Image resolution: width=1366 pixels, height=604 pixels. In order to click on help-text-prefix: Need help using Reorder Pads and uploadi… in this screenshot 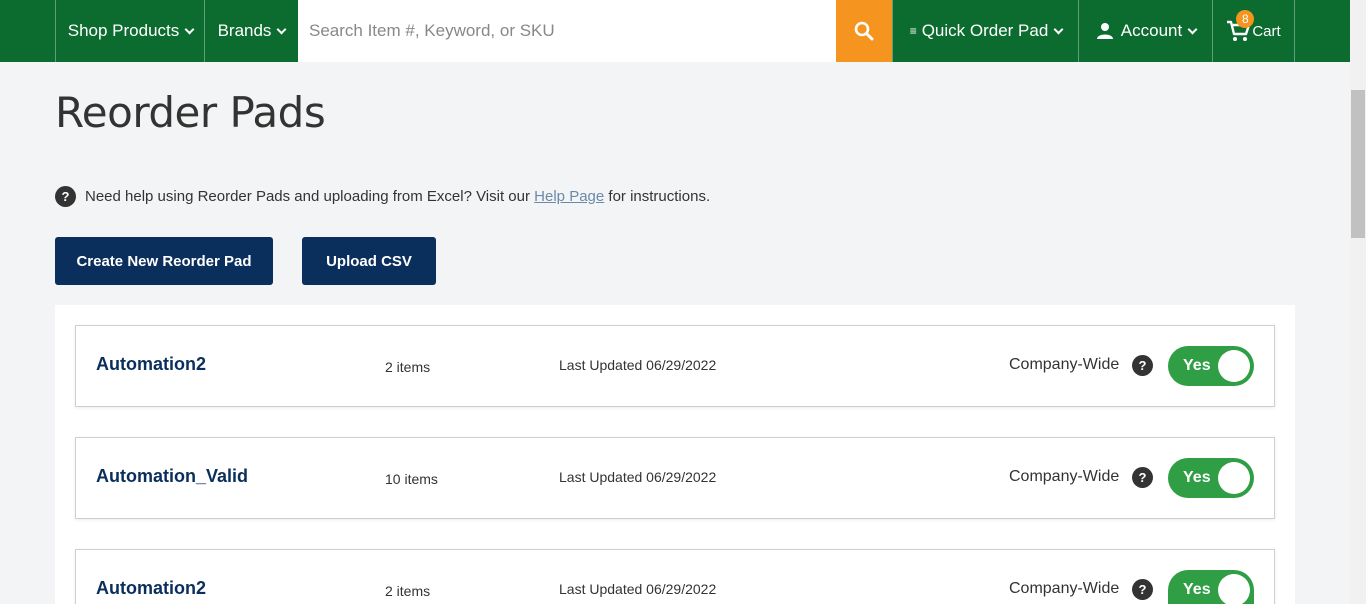, I will do `click(307, 196)`.